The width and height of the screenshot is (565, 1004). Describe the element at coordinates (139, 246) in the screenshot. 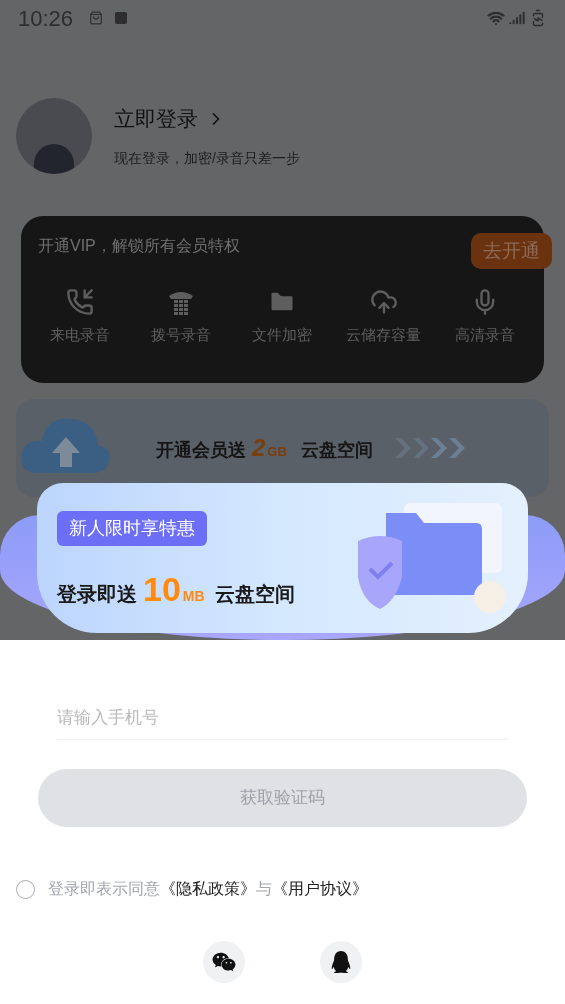

I see `vip-card-title: 开通VIP，解锁所有会员特权` at that location.